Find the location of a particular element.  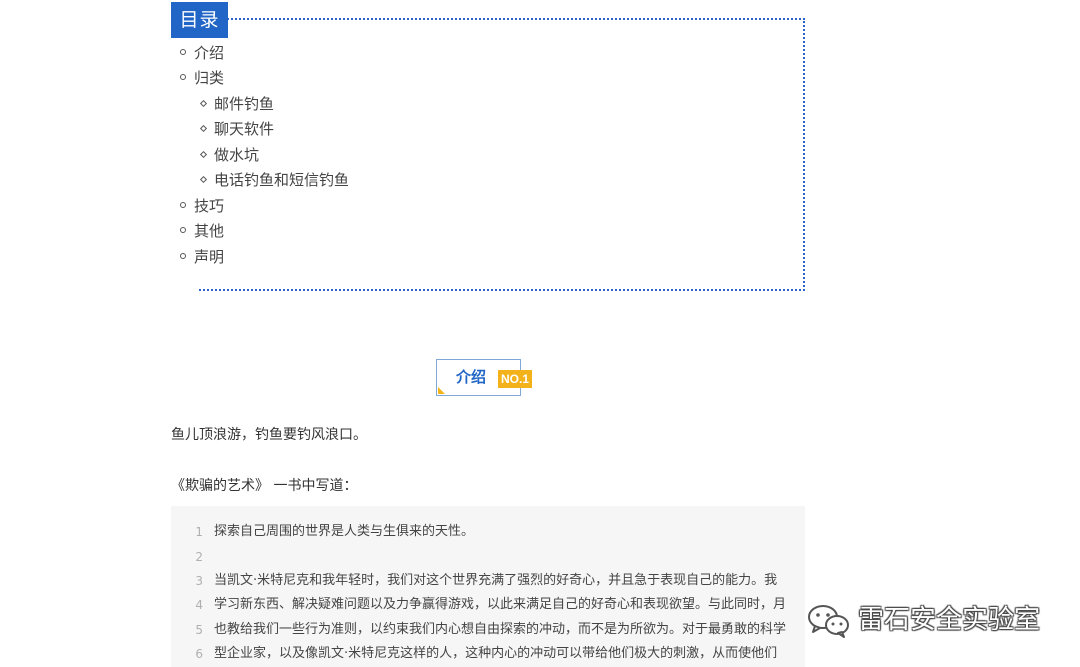

wechat-icon is located at coordinates (828, 621).